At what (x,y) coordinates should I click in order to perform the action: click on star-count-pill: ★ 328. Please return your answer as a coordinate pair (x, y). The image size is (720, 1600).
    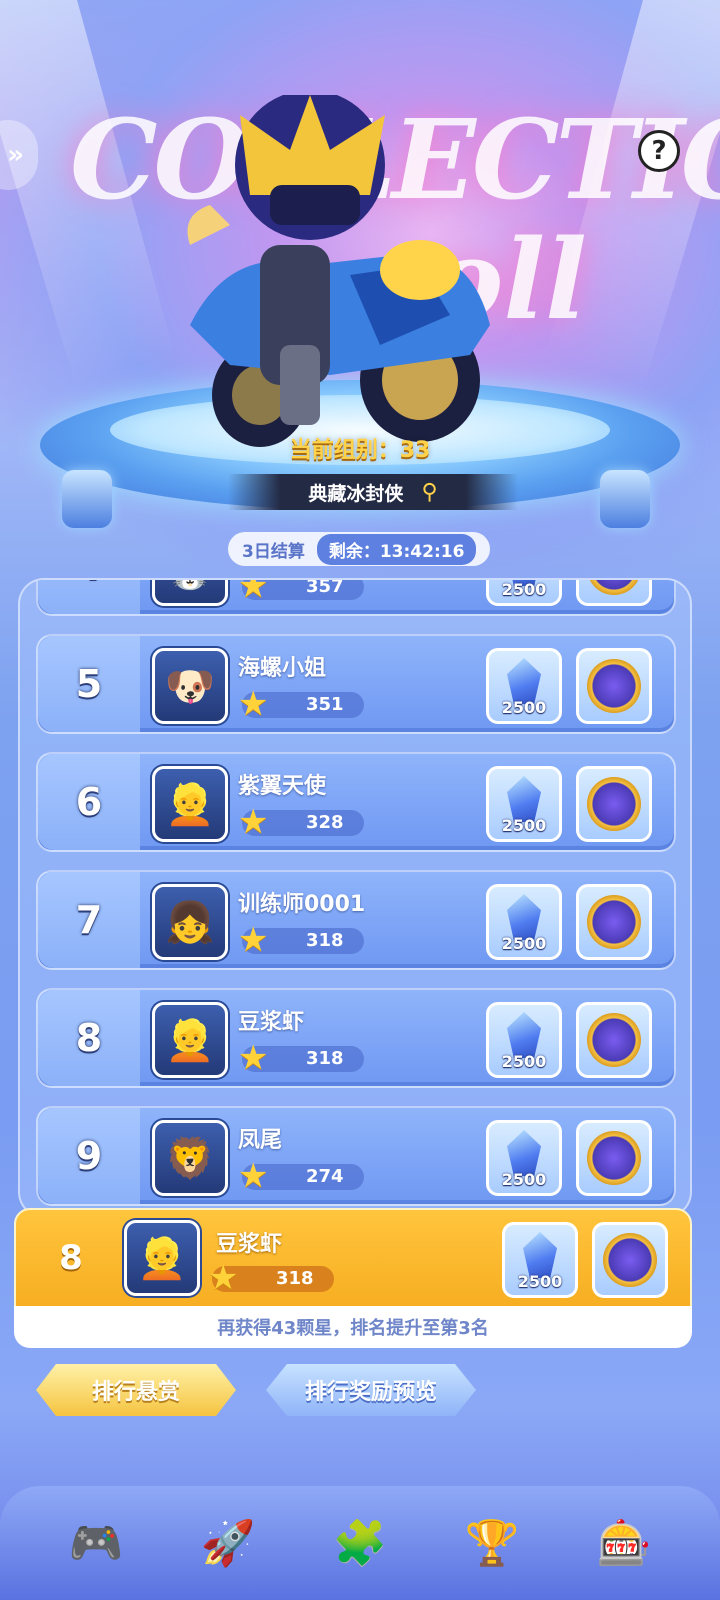
    Looking at the image, I should click on (301, 822).